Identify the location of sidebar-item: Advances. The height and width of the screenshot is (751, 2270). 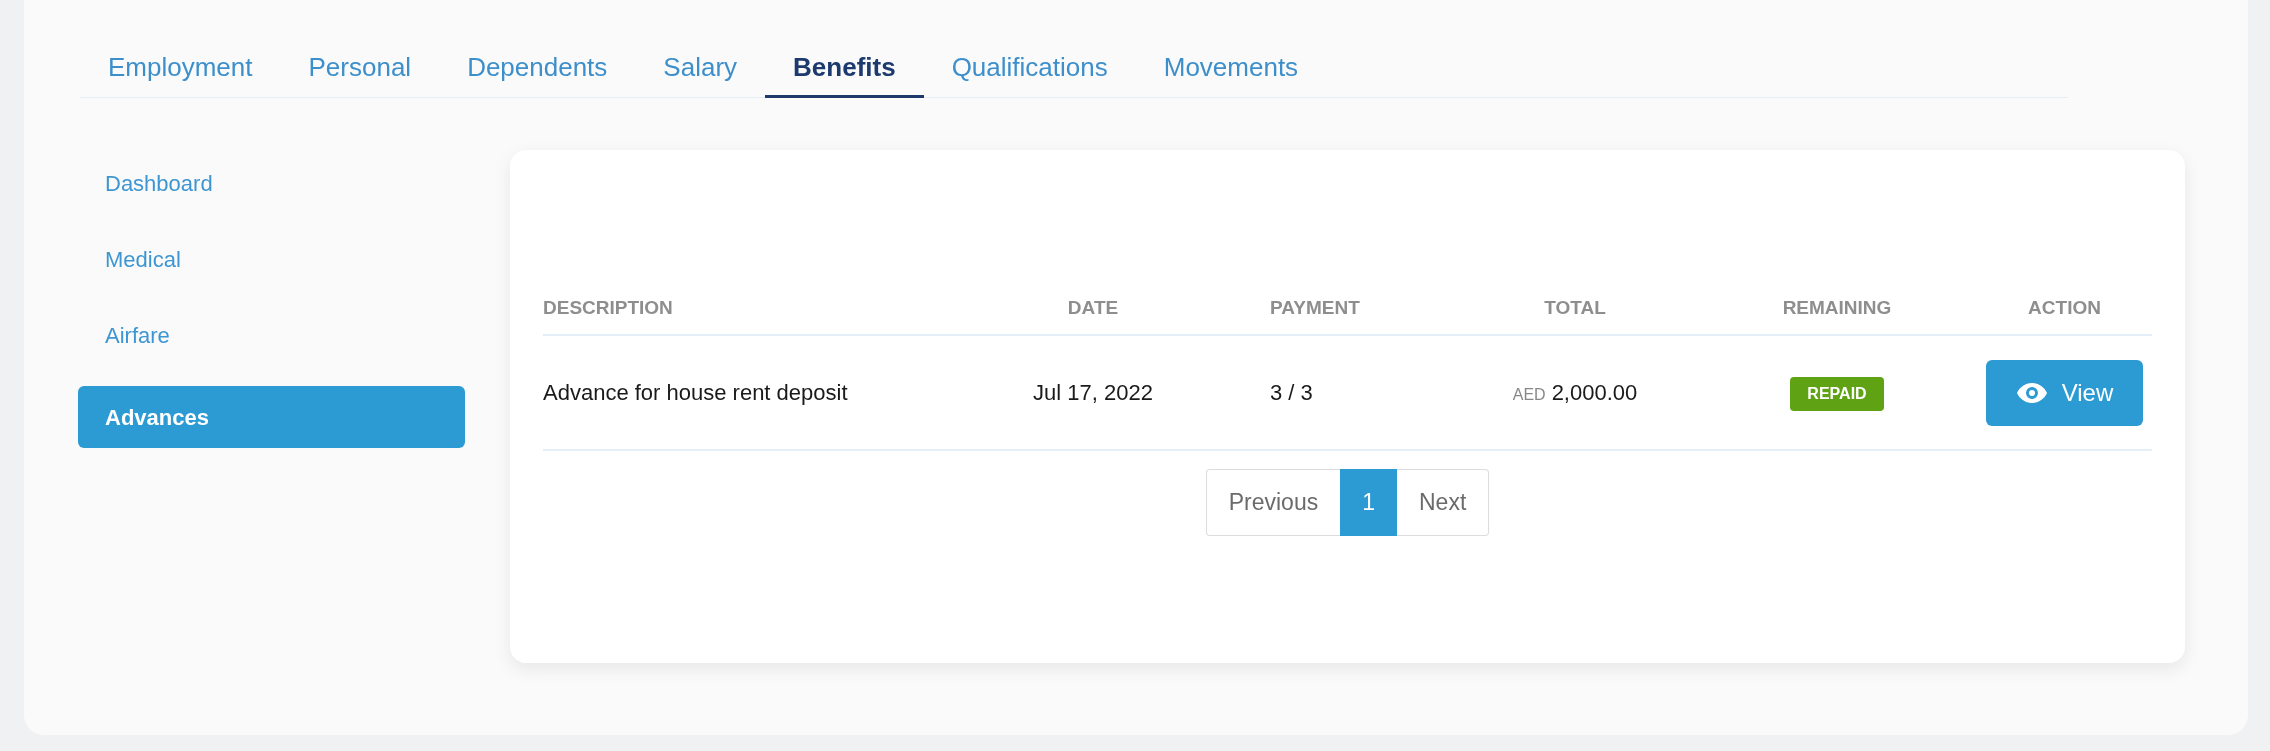
(271, 417).